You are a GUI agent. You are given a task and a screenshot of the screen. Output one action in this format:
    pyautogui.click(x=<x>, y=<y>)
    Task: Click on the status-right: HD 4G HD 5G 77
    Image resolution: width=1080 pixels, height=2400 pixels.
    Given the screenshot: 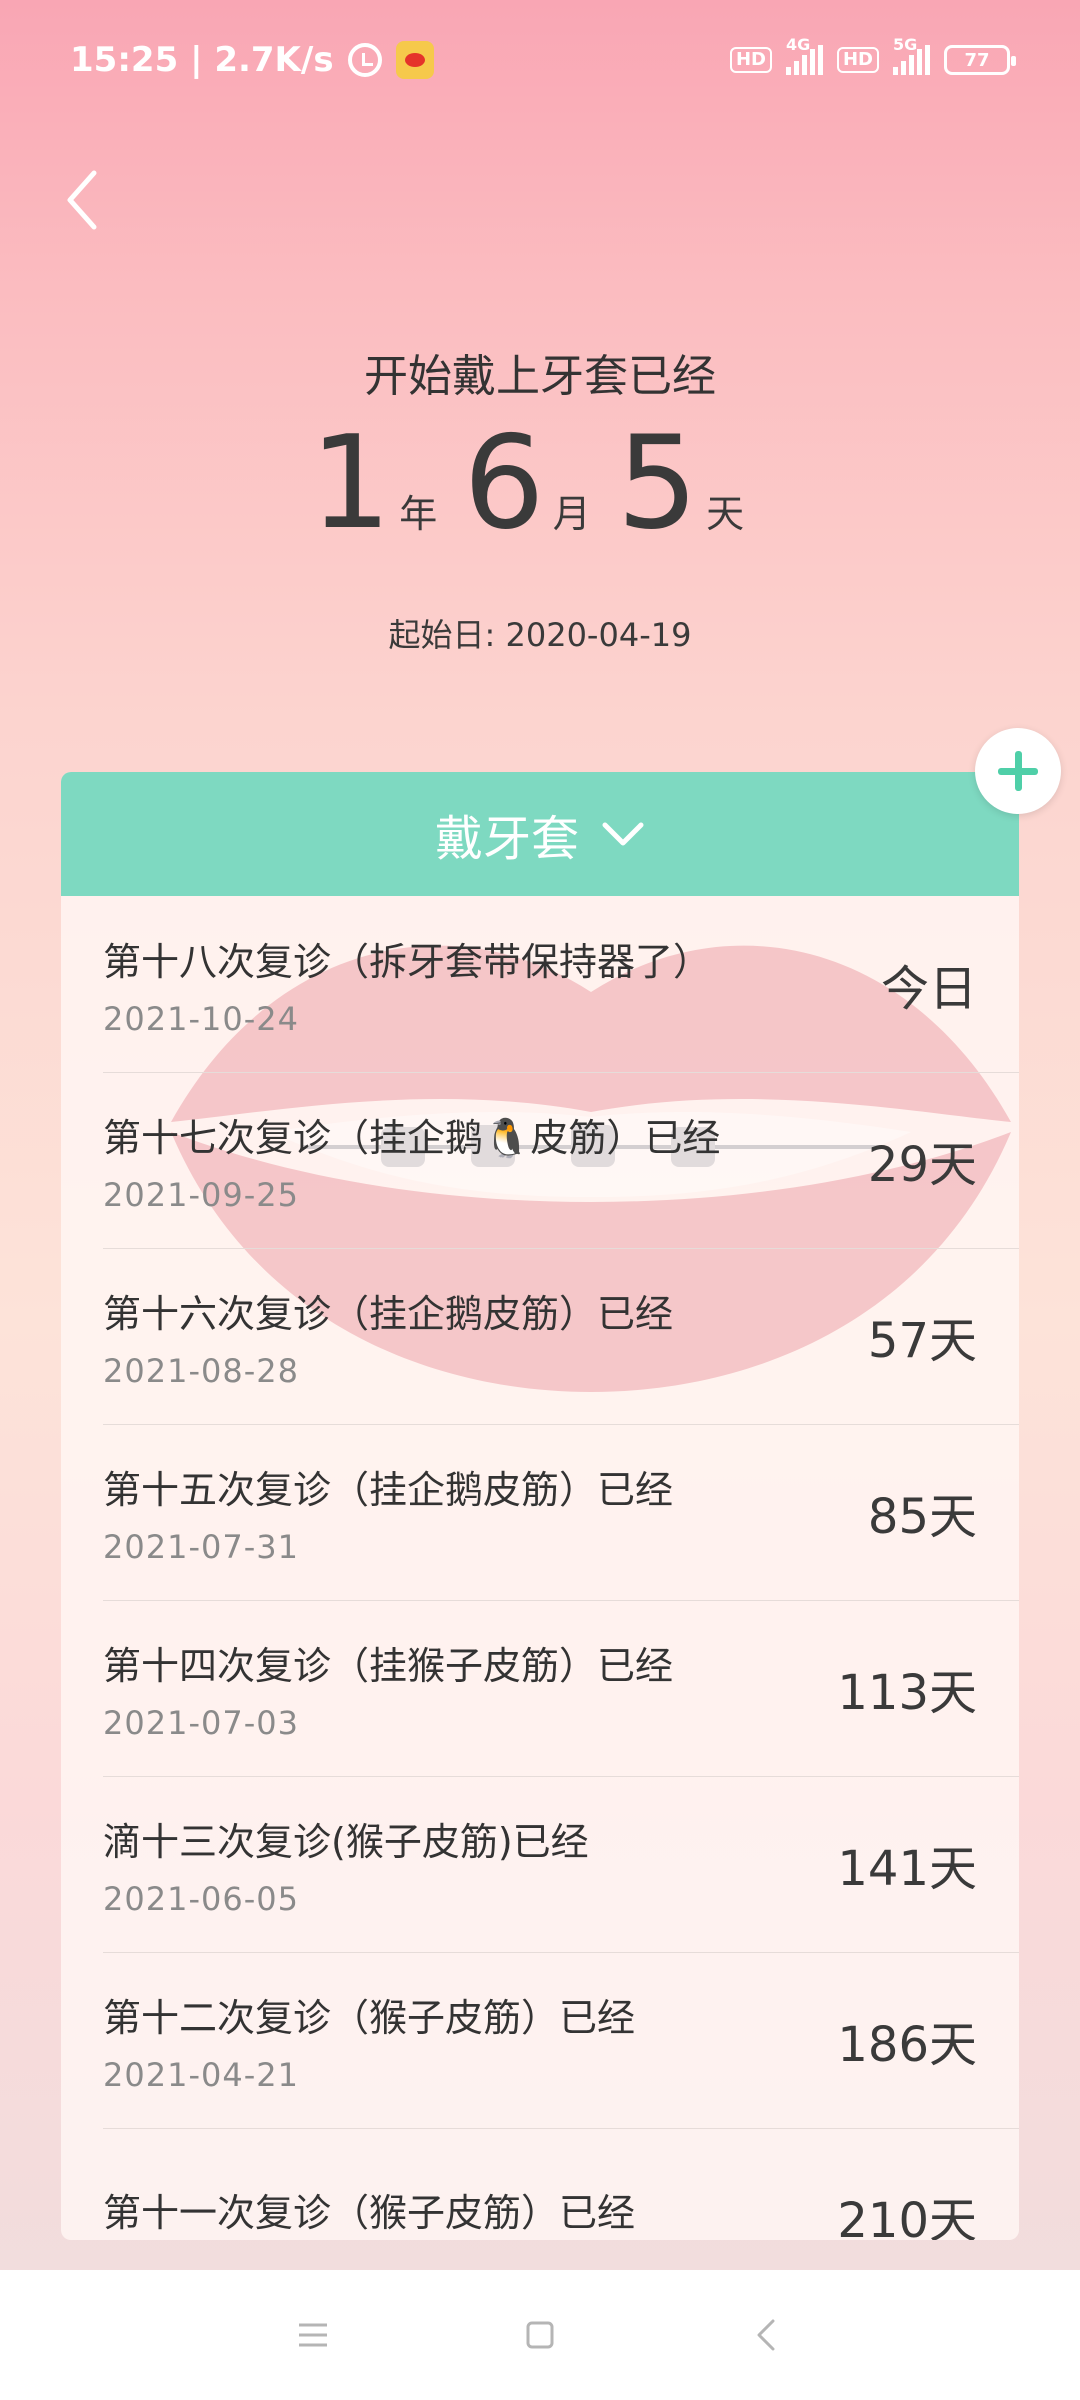 What is the action you would take?
    pyautogui.click(x=872, y=55)
    